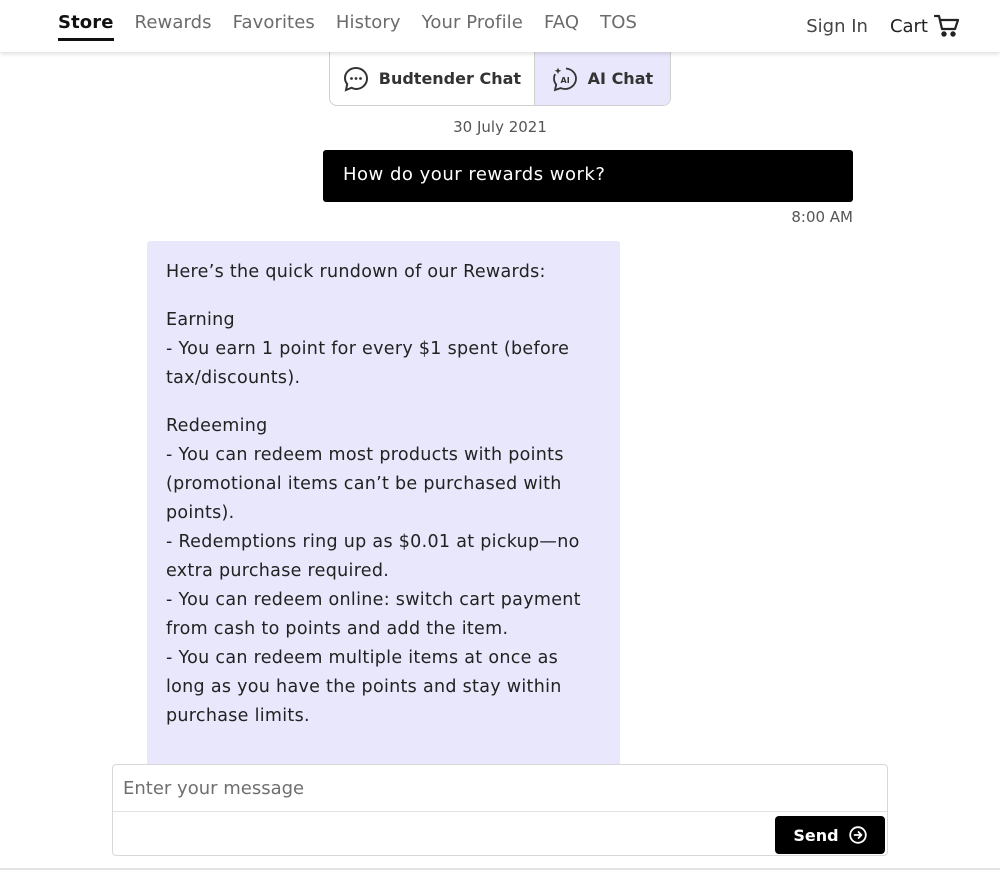 The width and height of the screenshot is (1000, 870). Describe the element at coordinates (355, 79) in the screenshot. I see `chat-bubble-icon` at that location.